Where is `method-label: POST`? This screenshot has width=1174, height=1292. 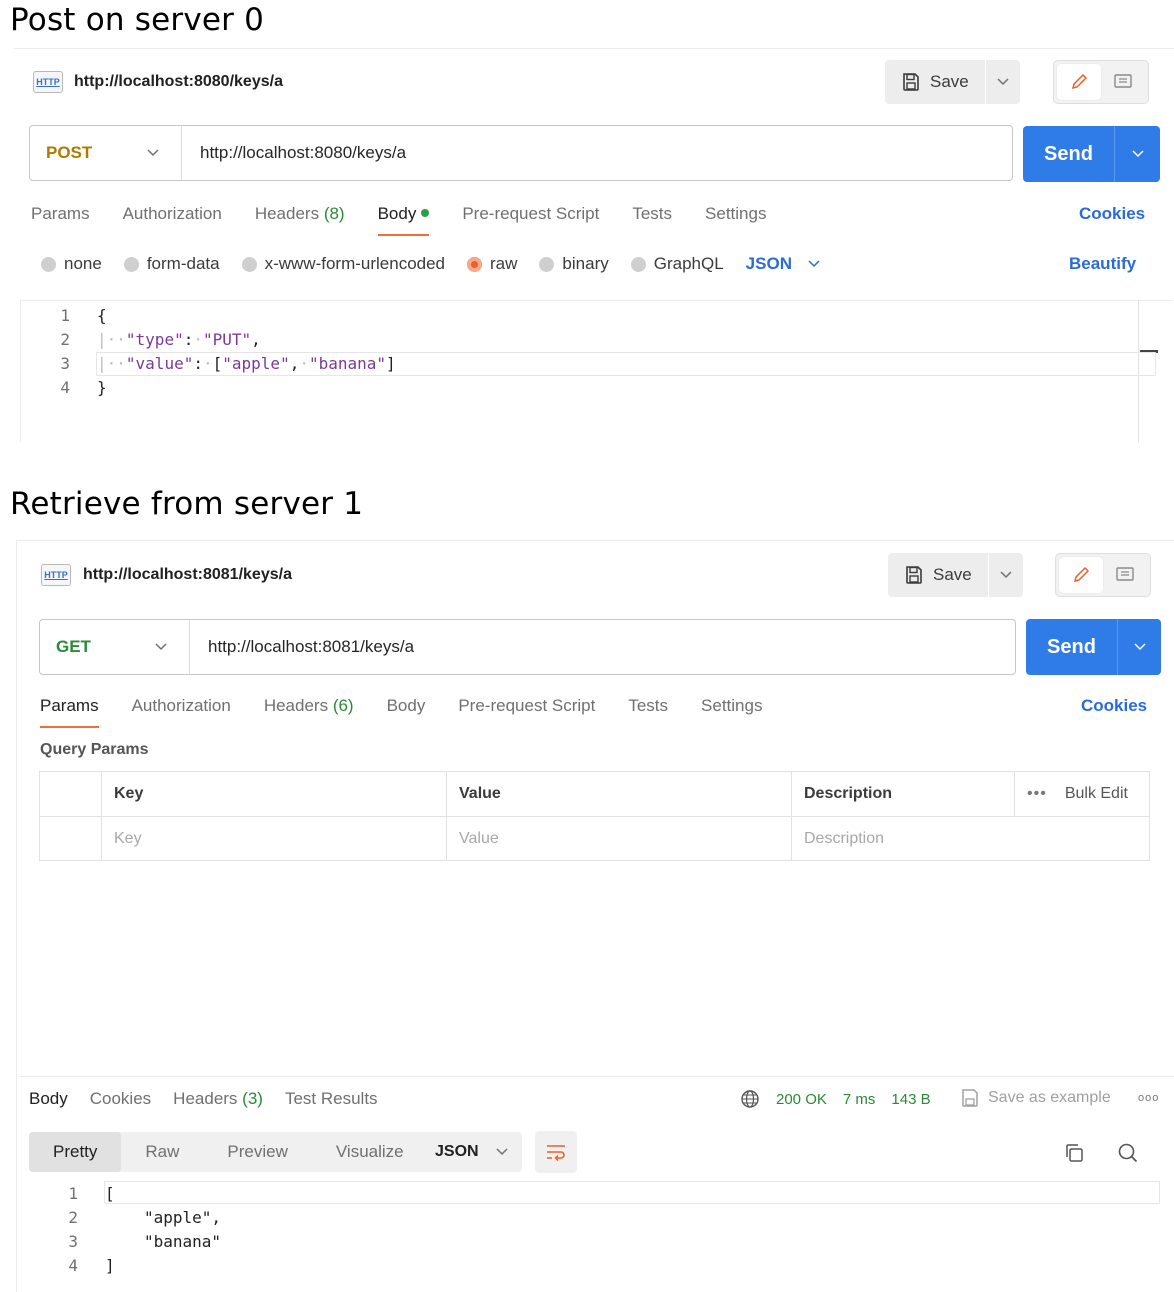
method-label: POST is located at coordinates (69, 152).